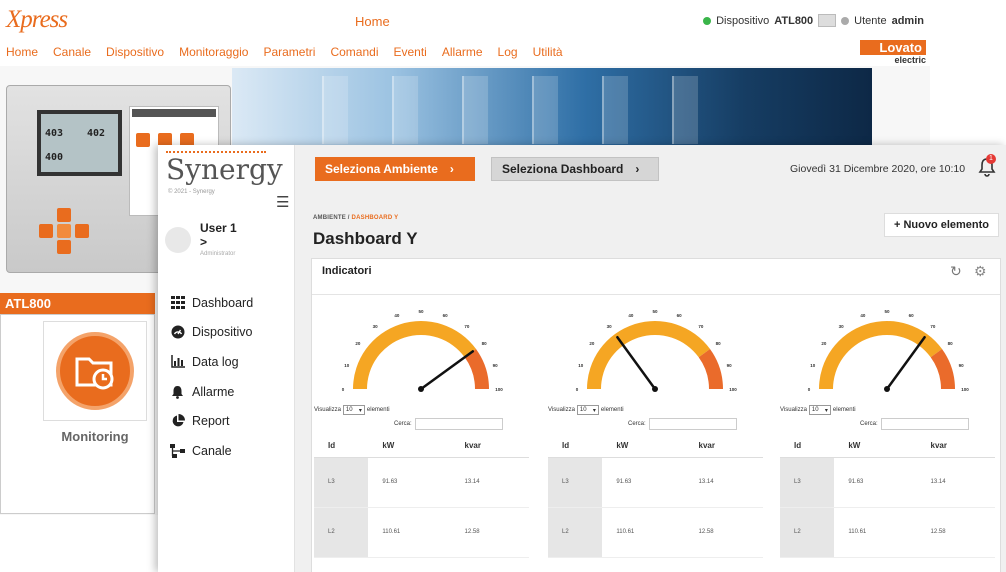 This screenshot has width=1006, height=572. What do you see at coordinates (813, 20) in the screenshot?
I see `xpress-status-bar: Dispositivo ATL800 Utente admin` at bounding box center [813, 20].